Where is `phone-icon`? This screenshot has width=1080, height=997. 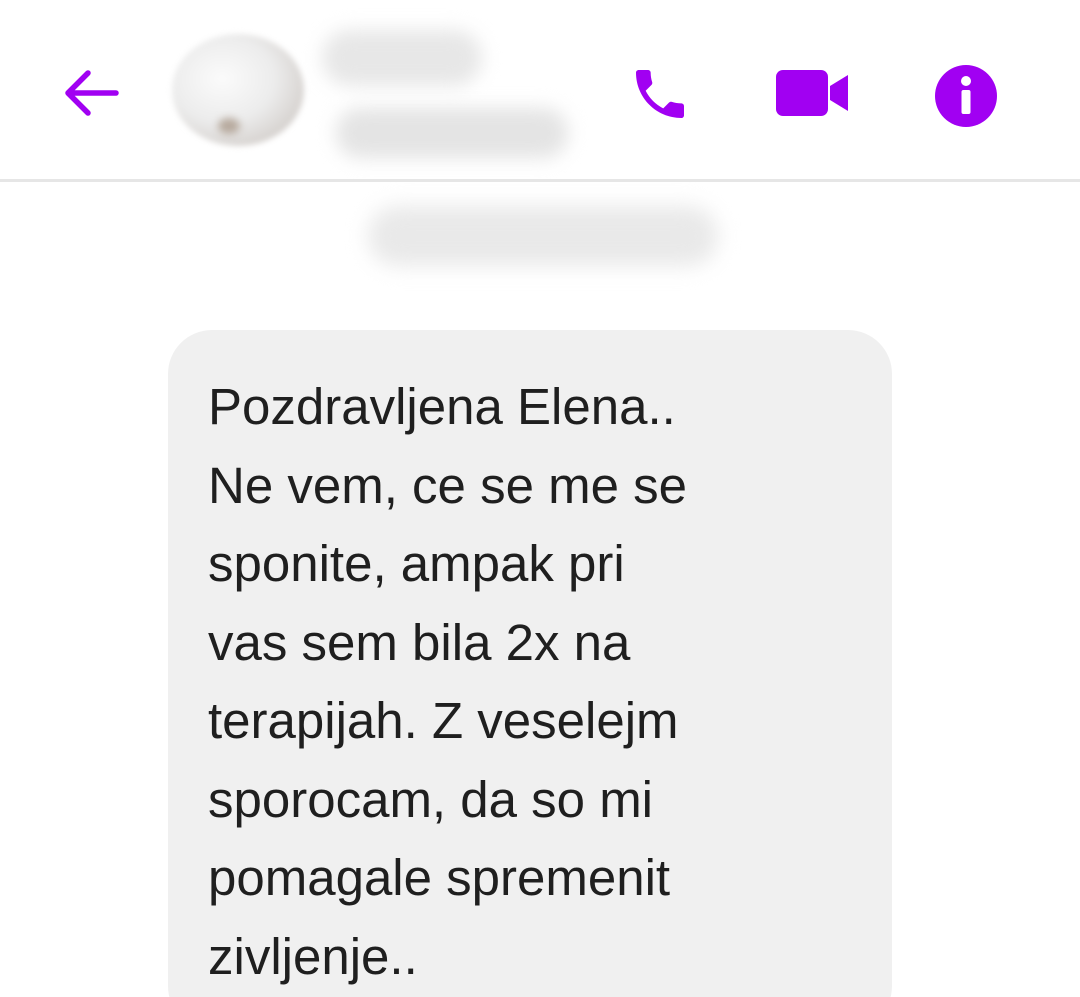 phone-icon is located at coordinates (660, 94).